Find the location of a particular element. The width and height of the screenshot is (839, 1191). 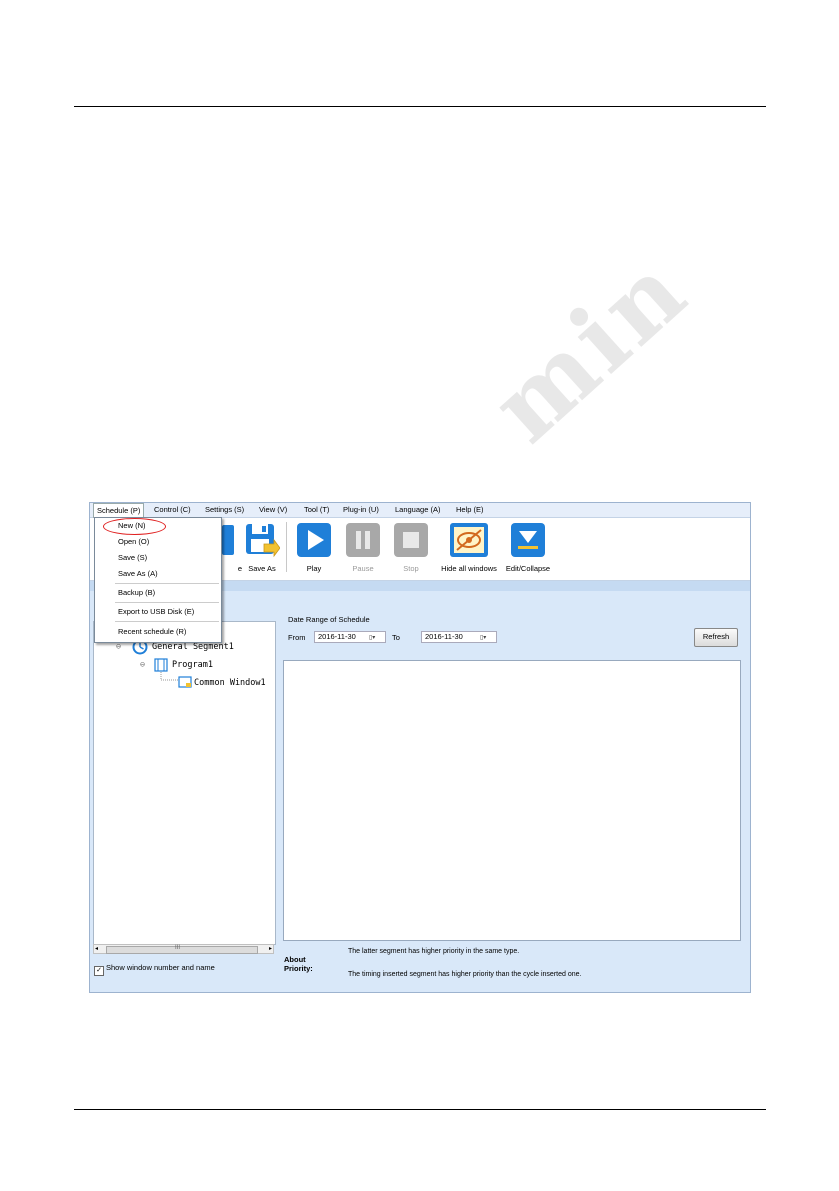

tree-item-program: Program1 is located at coordinates (192, 665).